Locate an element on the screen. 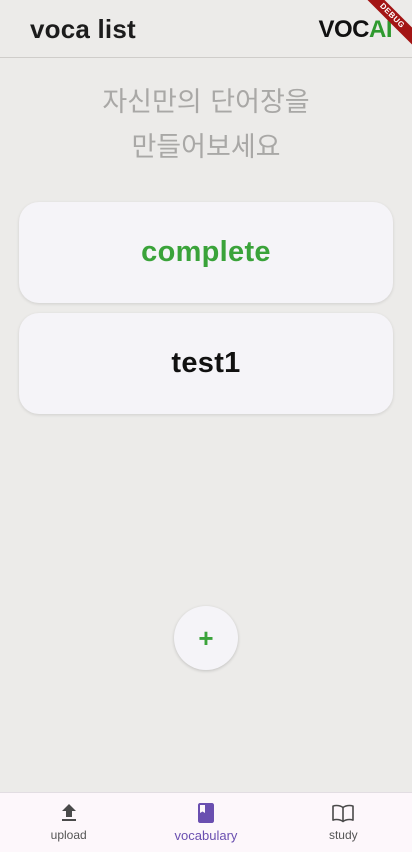 The width and height of the screenshot is (412, 852). nav-item-label: study is located at coordinates (343, 835).